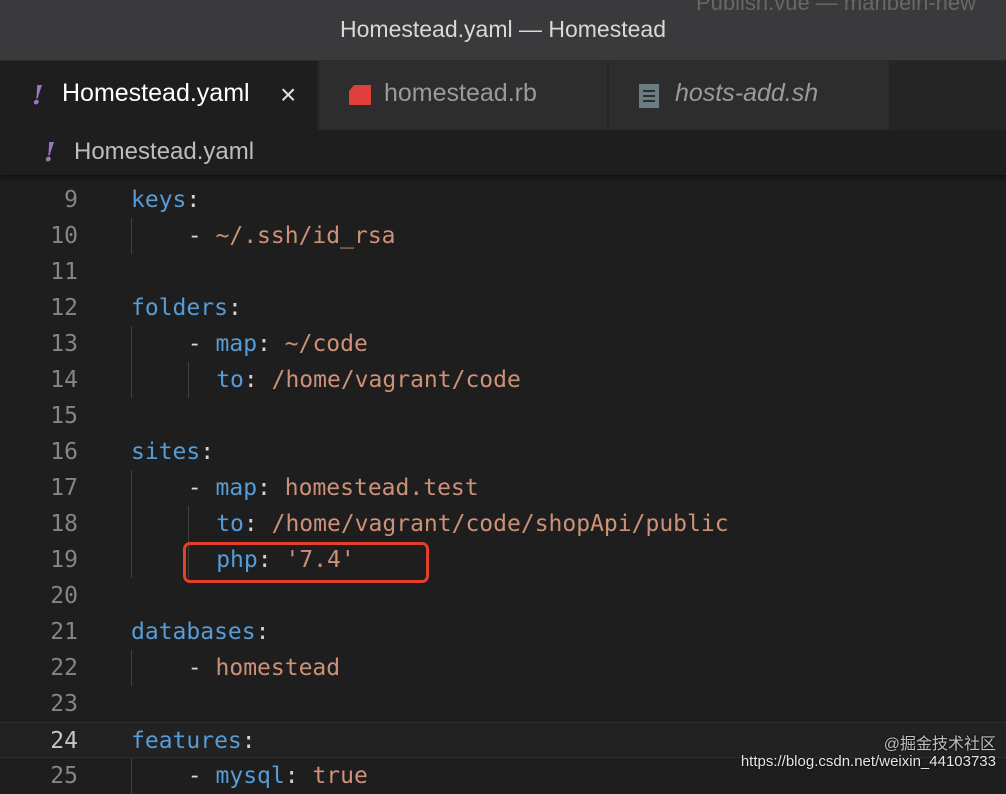 The width and height of the screenshot is (1006, 794). I want to click on breadcrumb: ! Homestead.yaml, so click(503, 152).